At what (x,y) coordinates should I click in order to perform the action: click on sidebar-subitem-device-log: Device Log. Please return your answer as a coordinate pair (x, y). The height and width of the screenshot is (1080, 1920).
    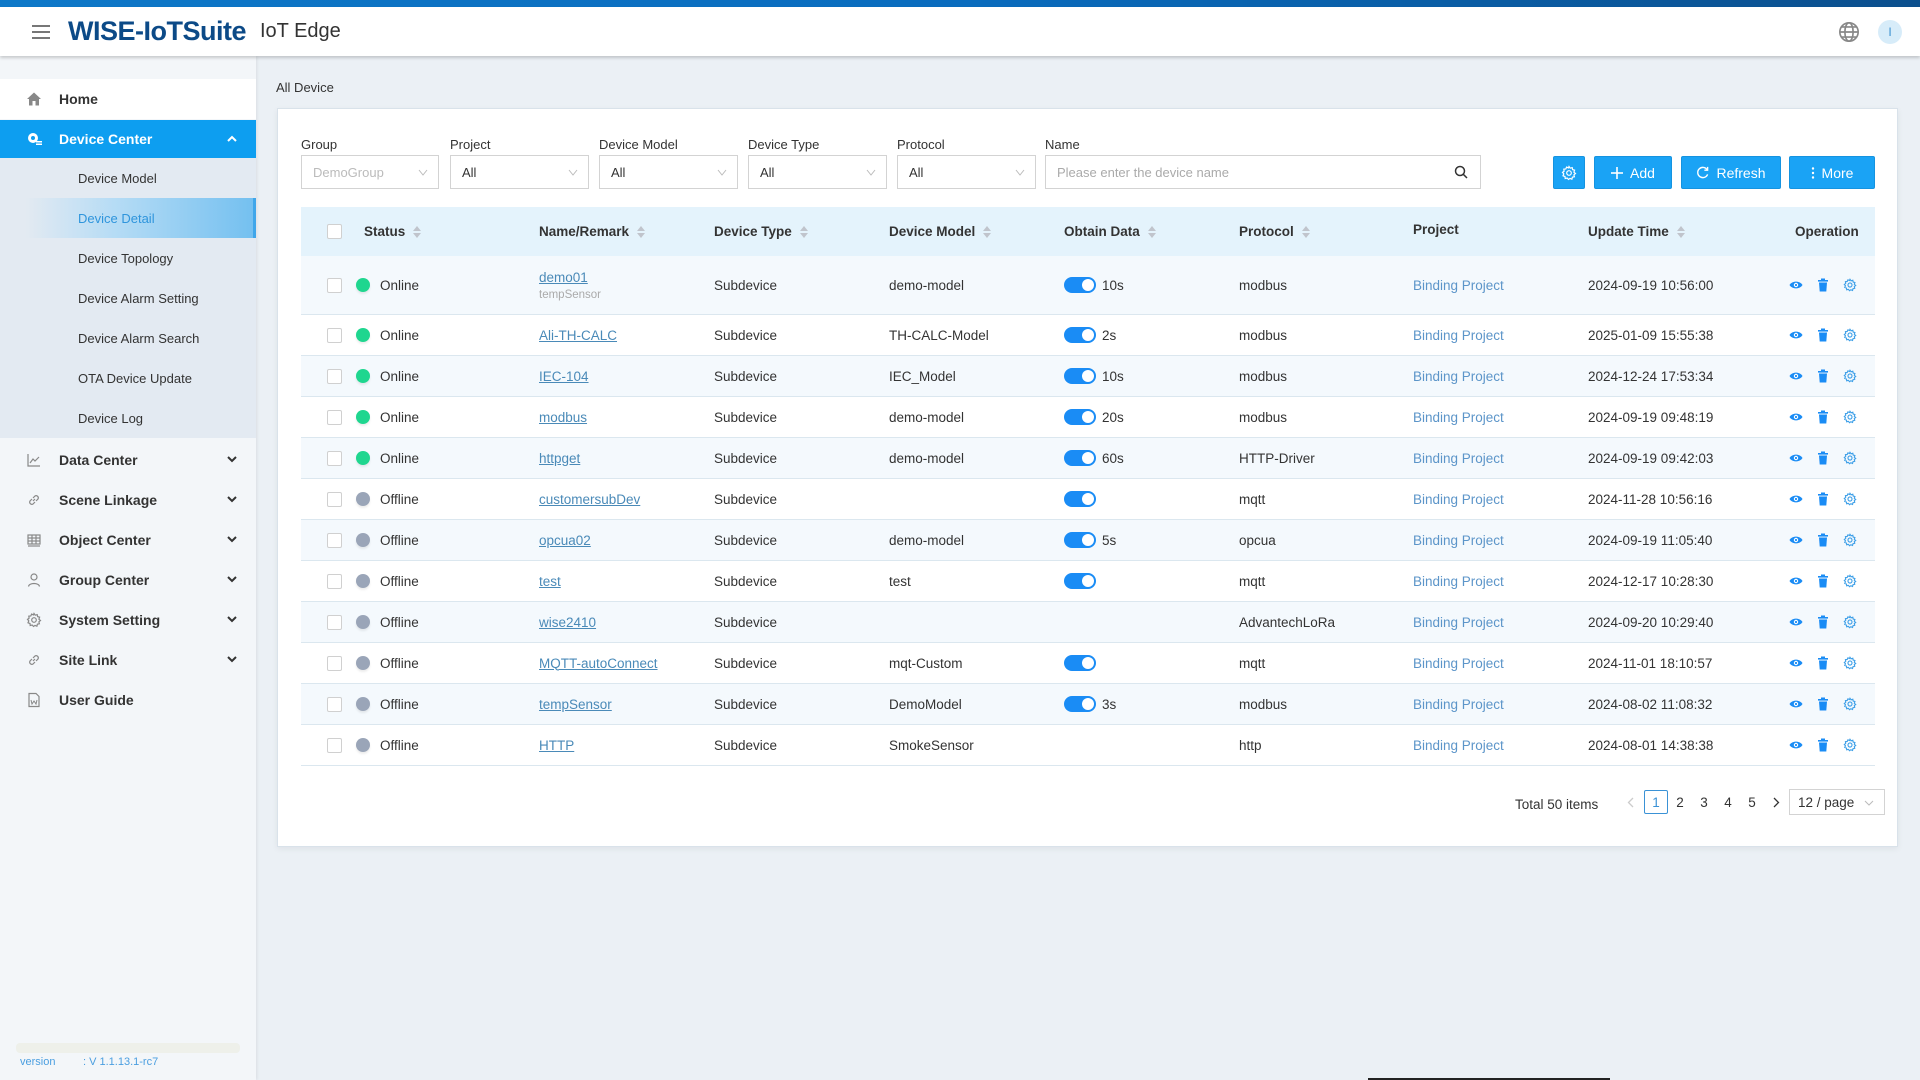
    Looking at the image, I should click on (128, 418).